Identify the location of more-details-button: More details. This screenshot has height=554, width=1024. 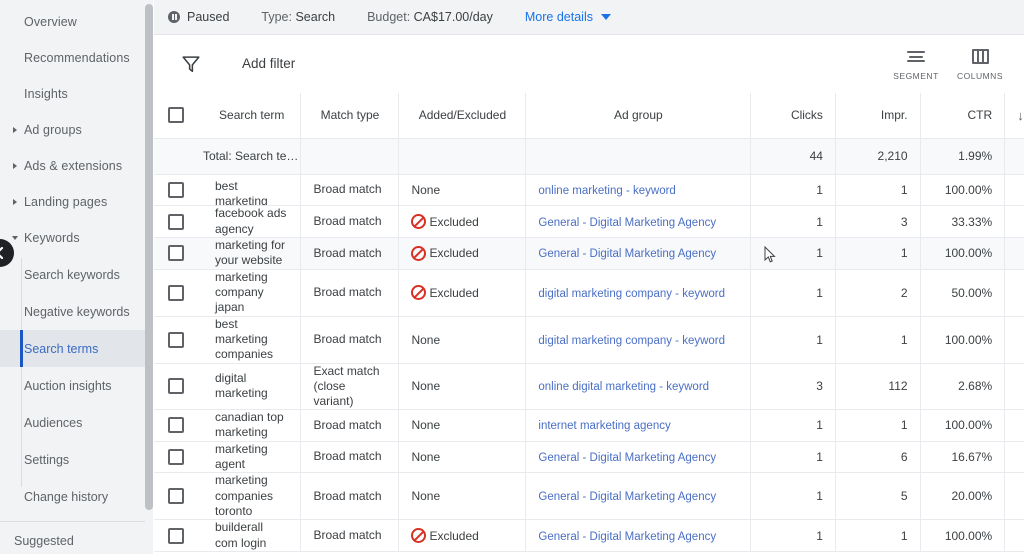
(568, 17).